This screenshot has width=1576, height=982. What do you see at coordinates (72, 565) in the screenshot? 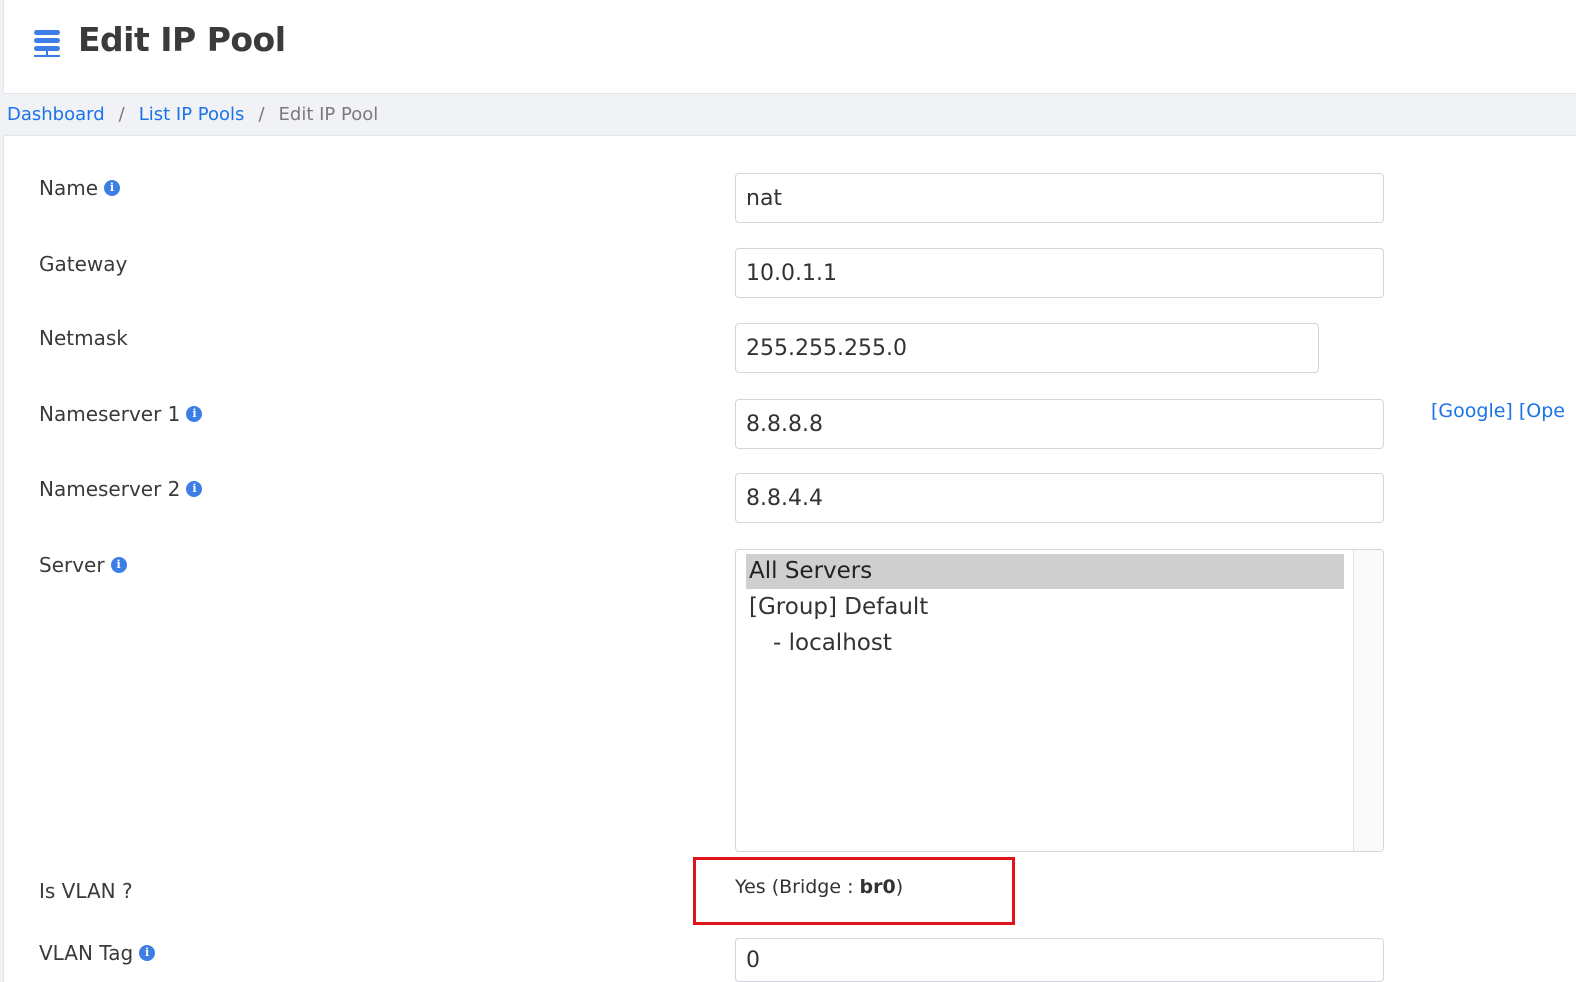
I see `server-label-text: Server` at bounding box center [72, 565].